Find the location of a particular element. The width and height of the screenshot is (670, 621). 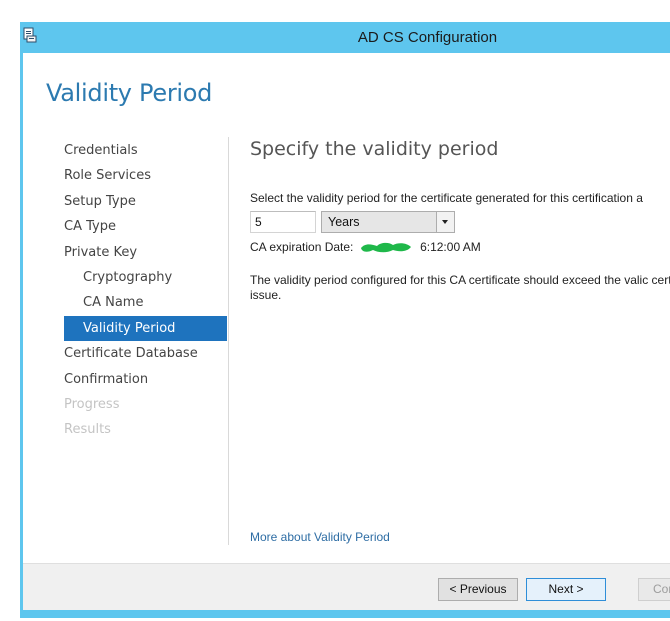

validity-unit-select: Years is located at coordinates (388, 222).